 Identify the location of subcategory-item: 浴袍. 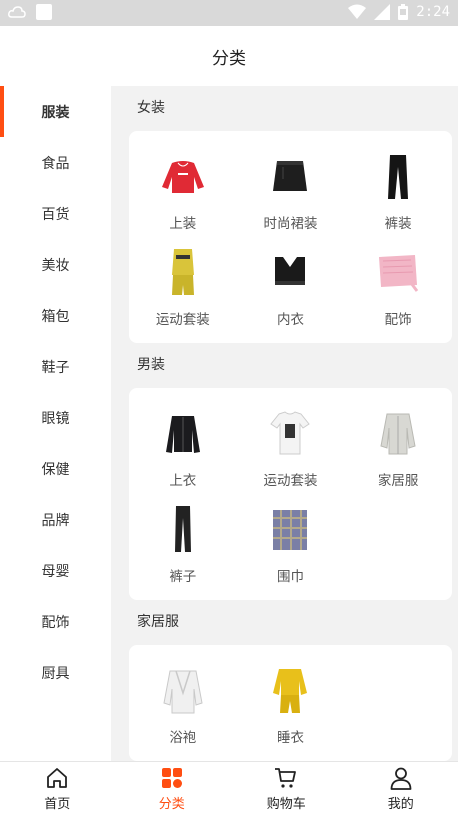
(183, 705).